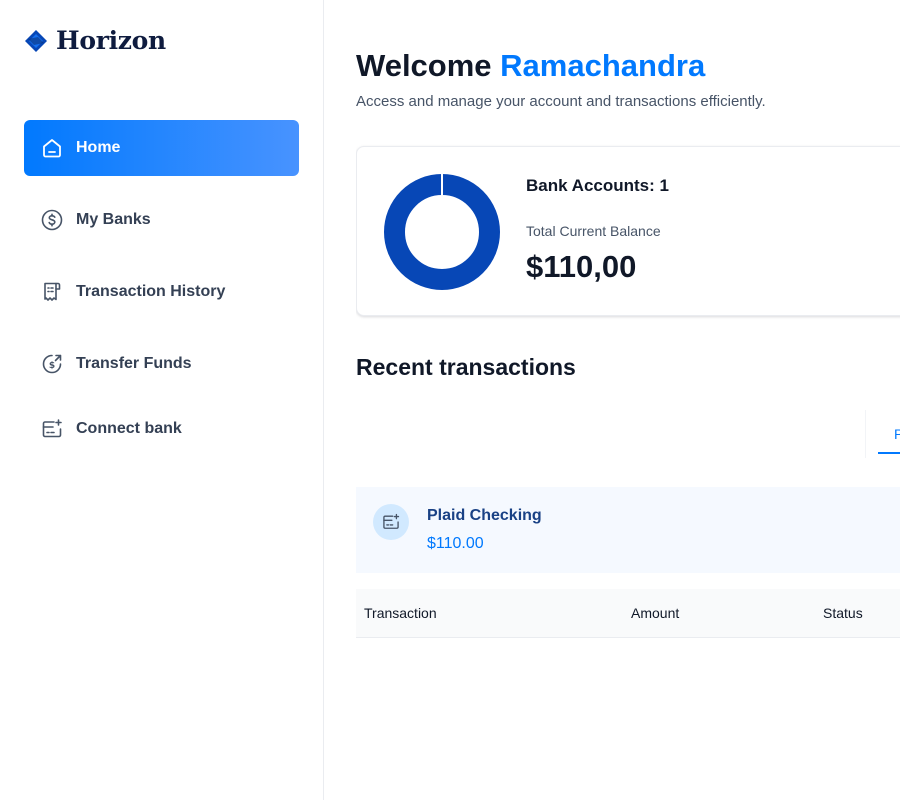  I want to click on sidebar-item-label: Transfer Funds, so click(134, 363).